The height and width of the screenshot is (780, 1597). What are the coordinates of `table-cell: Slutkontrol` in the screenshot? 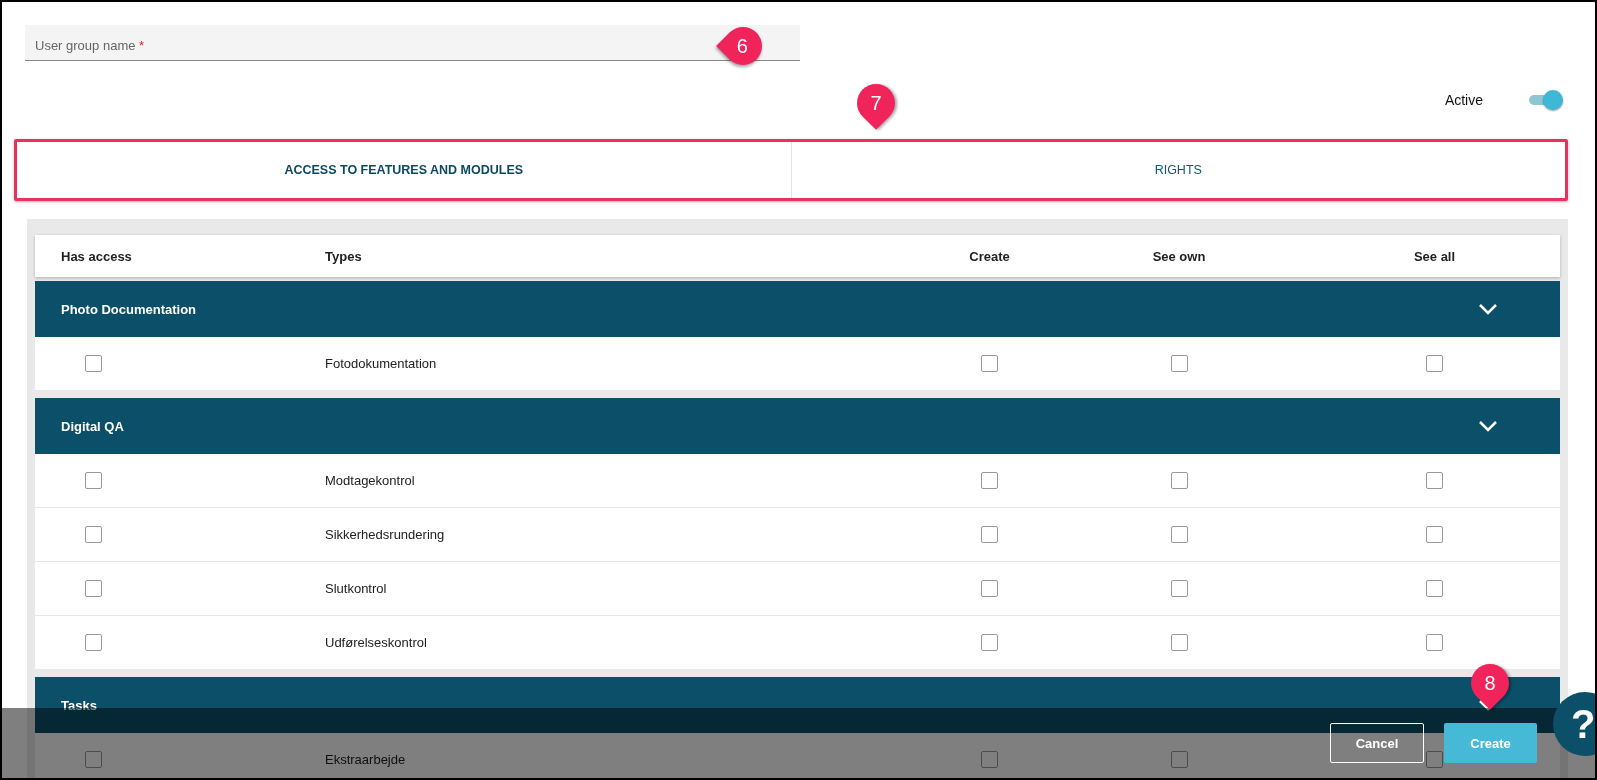 It's located at (356, 588).